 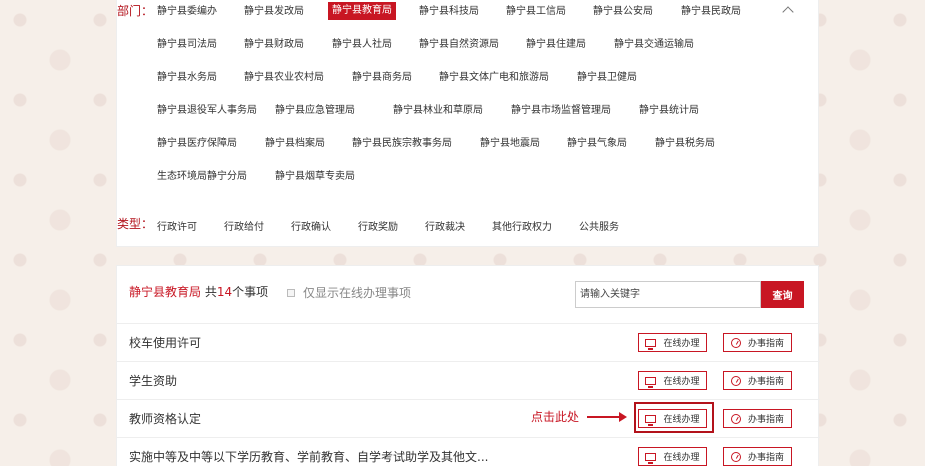 What do you see at coordinates (209, 292) in the screenshot?
I see `count-prefix: 共` at bounding box center [209, 292].